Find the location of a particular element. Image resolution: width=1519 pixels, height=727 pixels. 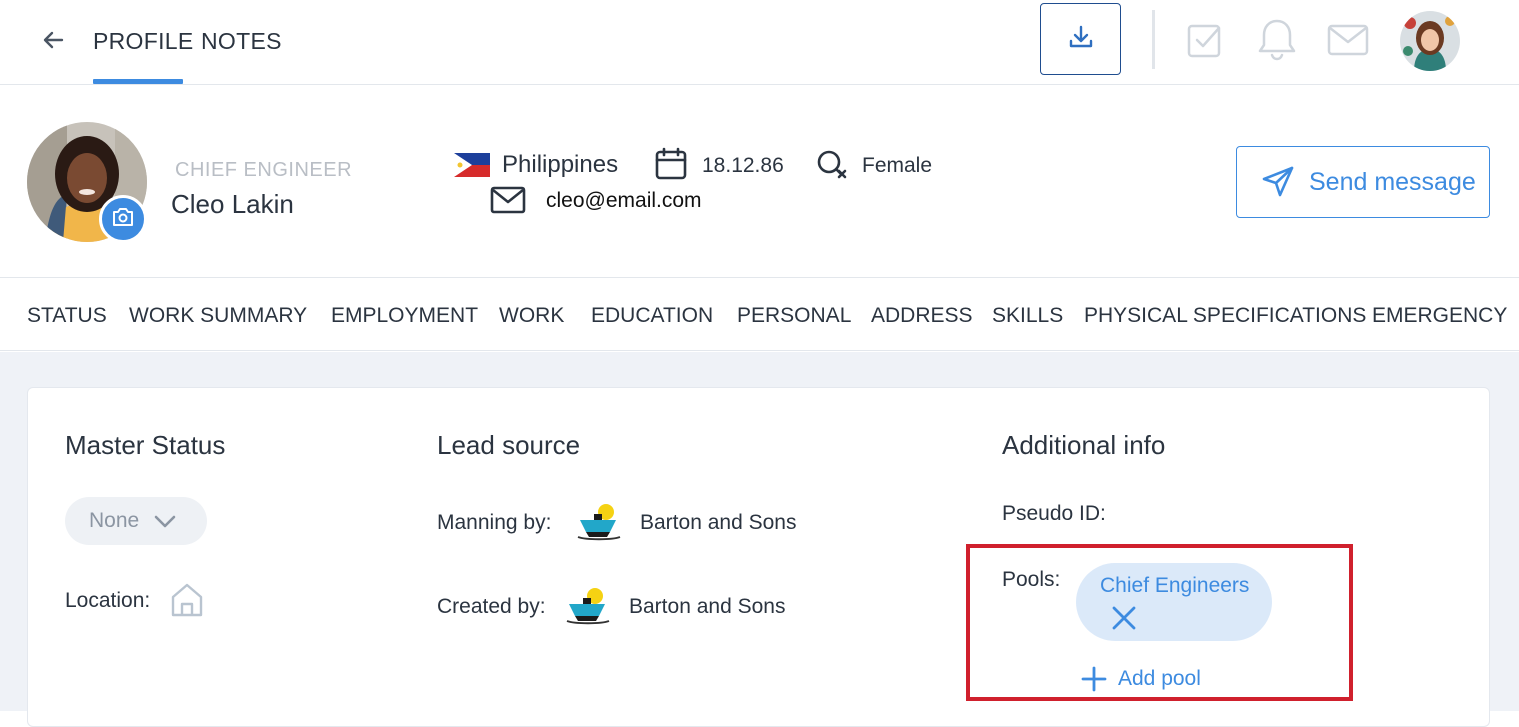

send-icon is located at coordinates (1278, 181).